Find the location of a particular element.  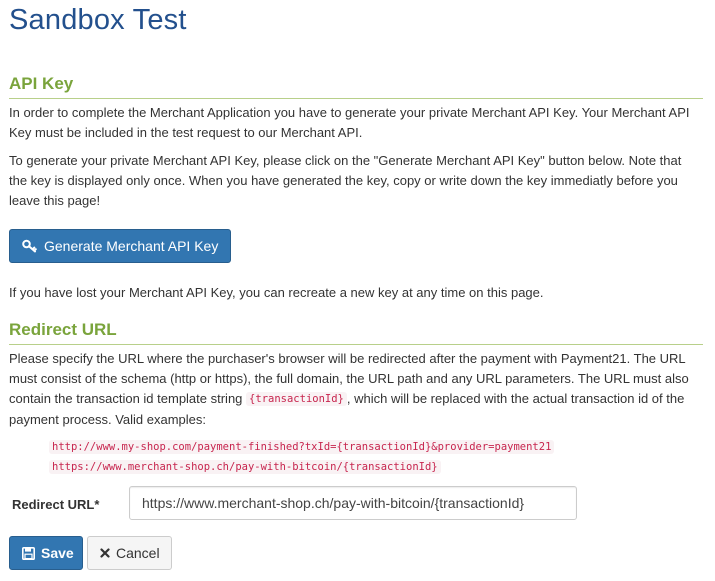

generate-api-key-button: Generate Merchant API Key is located at coordinates (120, 246).